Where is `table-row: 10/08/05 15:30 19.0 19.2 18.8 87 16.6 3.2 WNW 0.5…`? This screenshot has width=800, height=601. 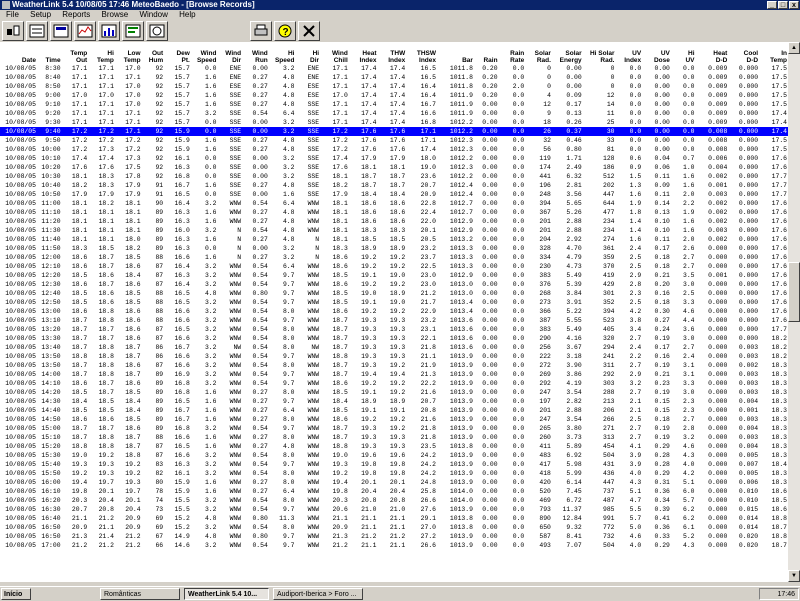 table-row: 10/08/05 15:30 19.0 19.2 18.8 87 16.6 3.2 WNW 0.5… is located at coordinates (394, 455).